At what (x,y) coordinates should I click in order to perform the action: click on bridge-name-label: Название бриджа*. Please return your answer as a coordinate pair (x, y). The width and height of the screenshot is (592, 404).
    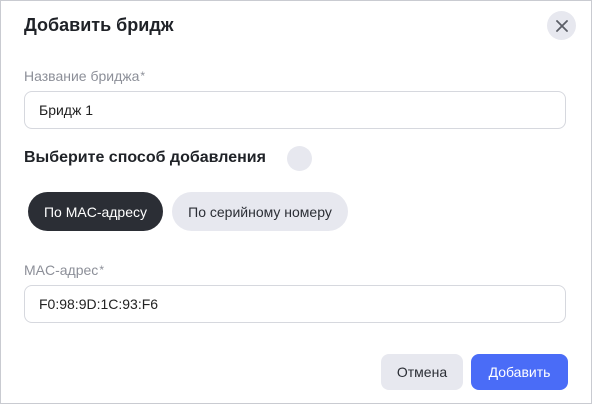
    Looking at the image, I should click on (84, 76).